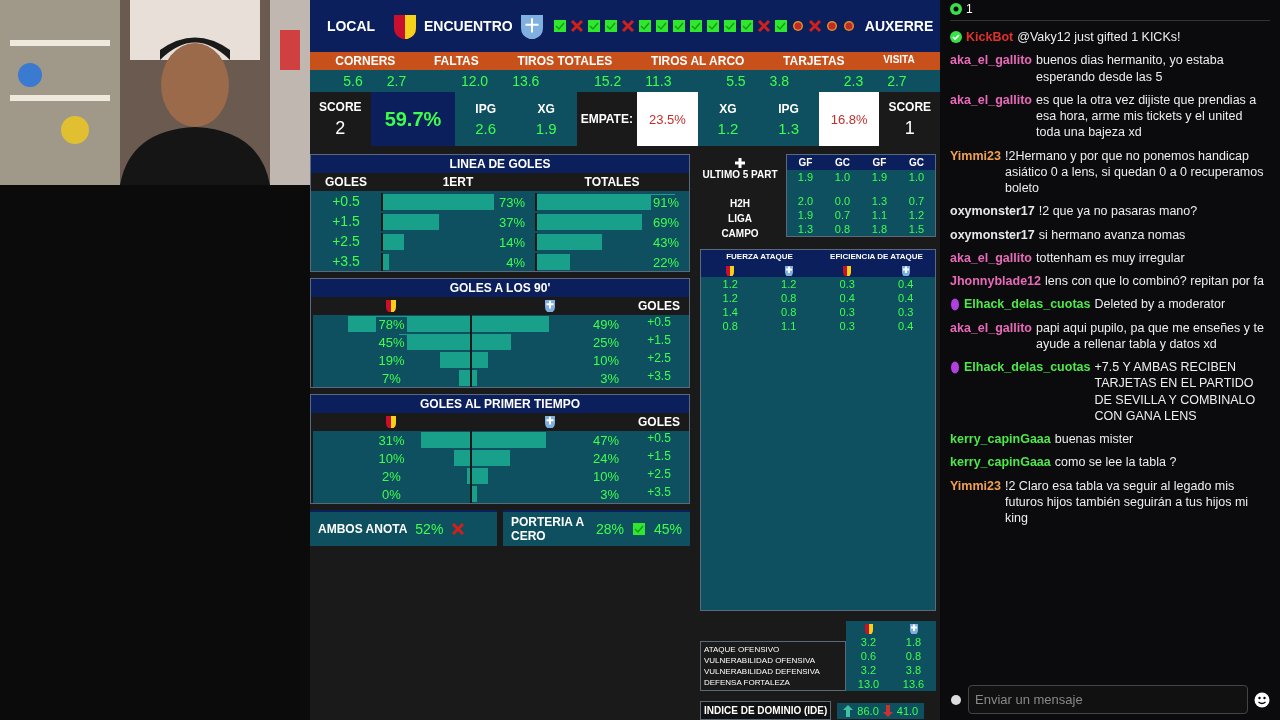  What do you see at coordinates (805, 215) in the screenshot?
I see `table-cell-text: 1.9` at bounding box center [805, 215].